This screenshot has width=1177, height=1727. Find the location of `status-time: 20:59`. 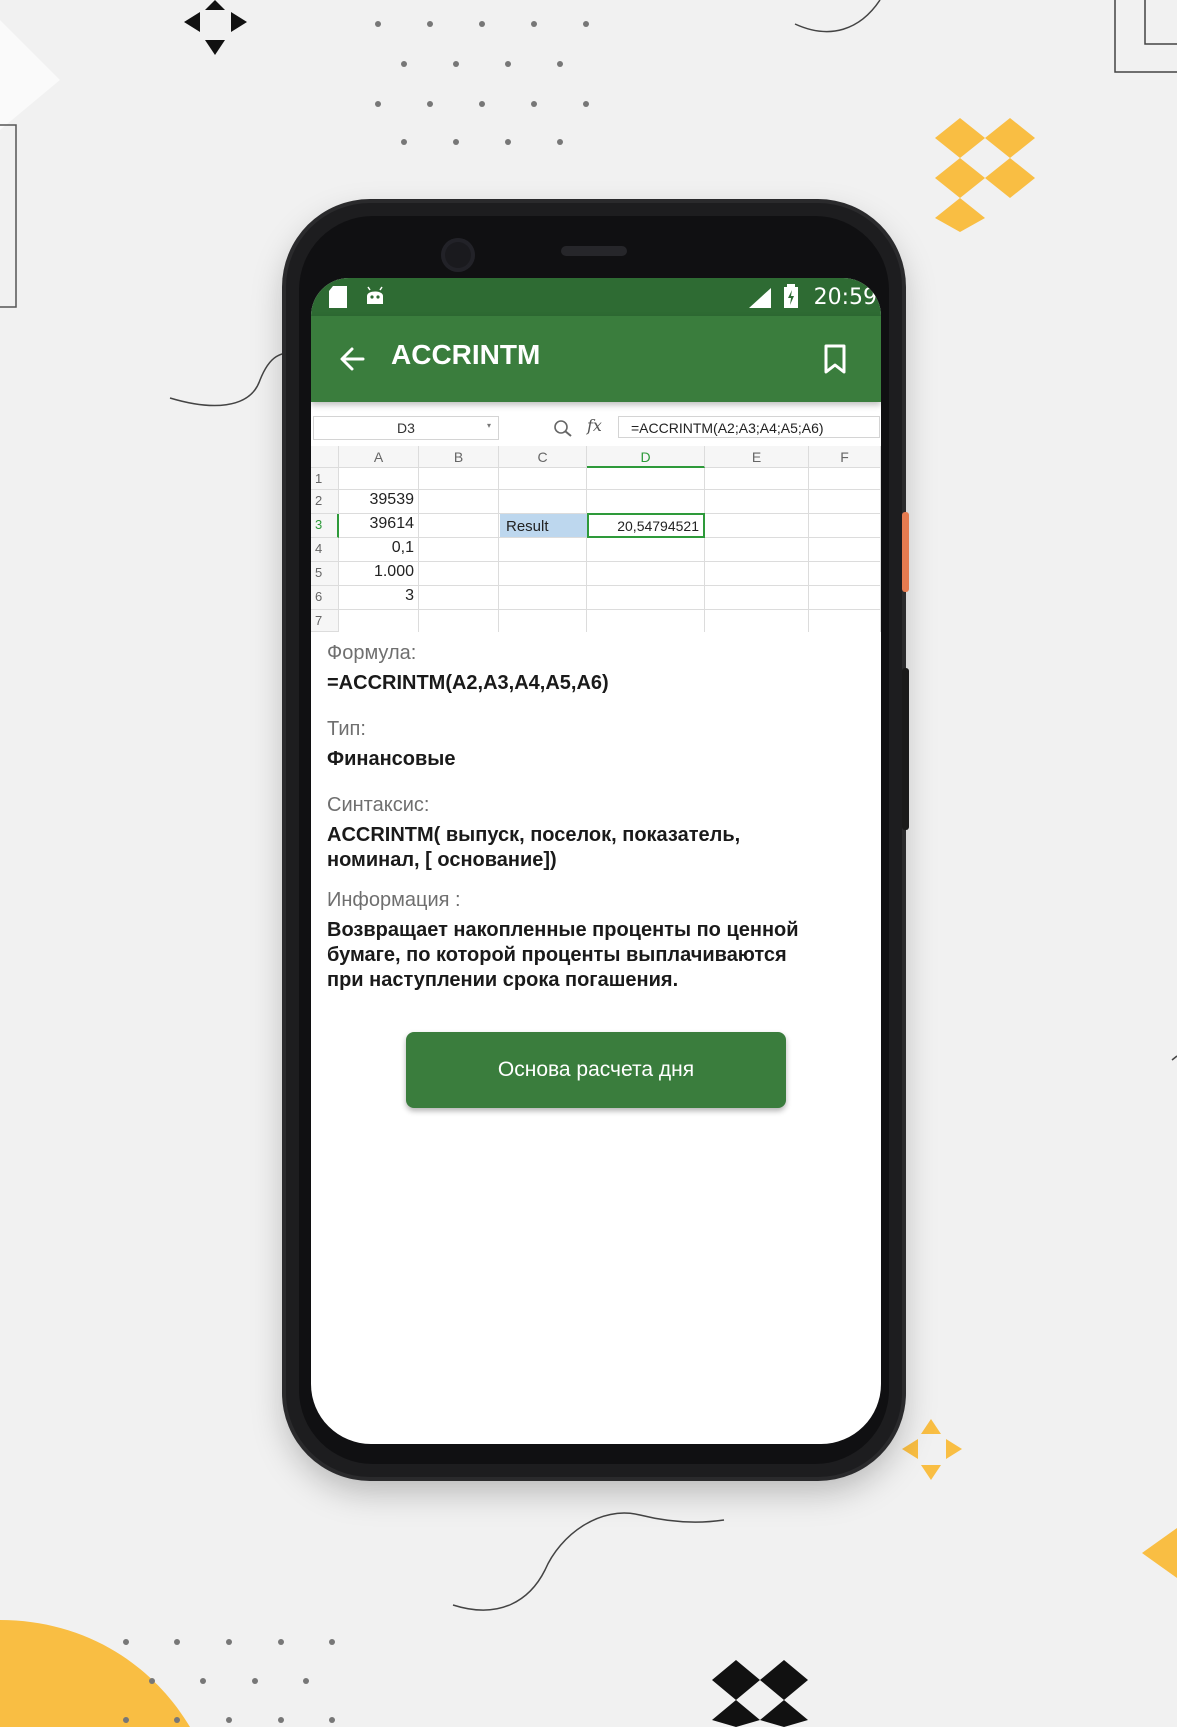

status-time: 20:59 is located at coordinates (845, 297).